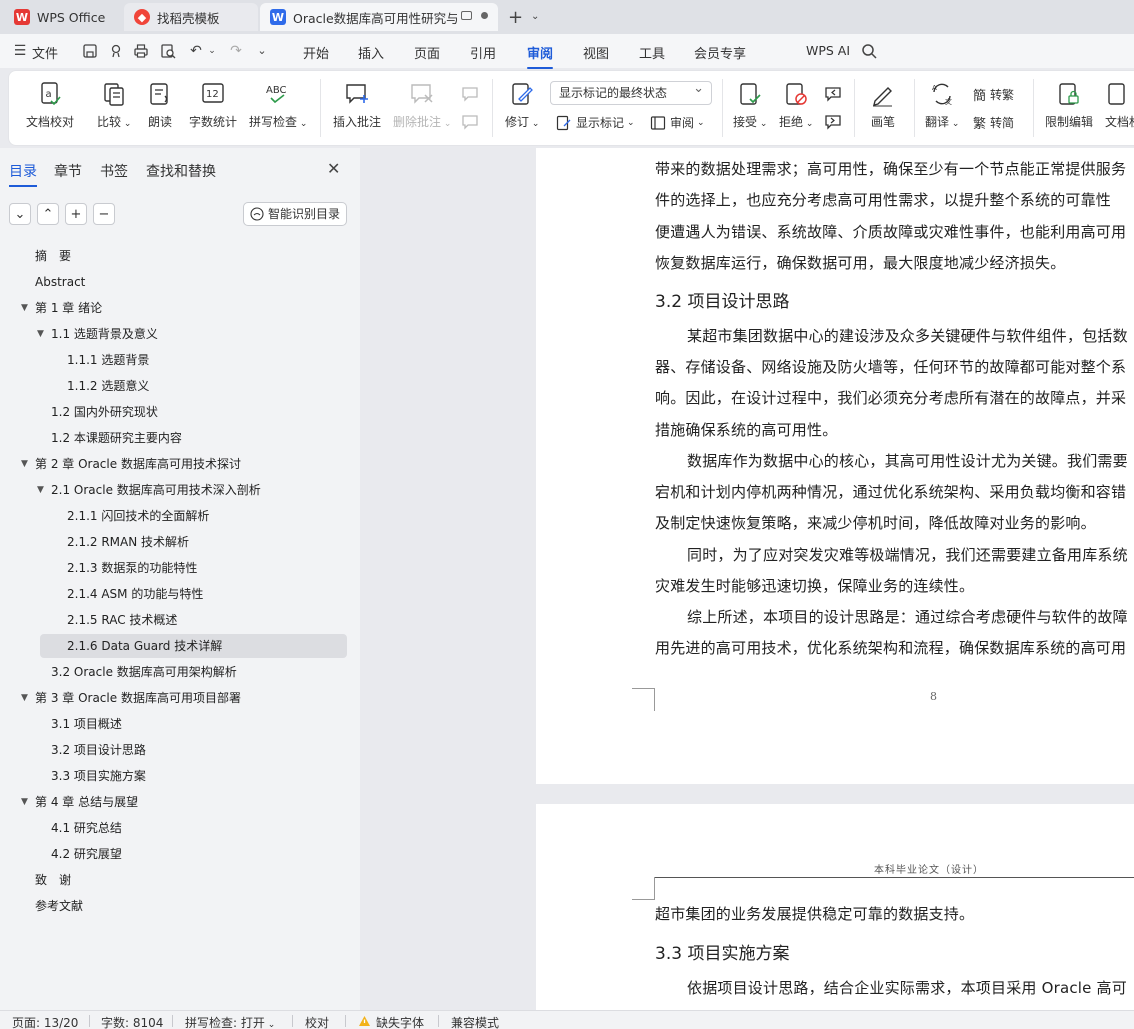 The image size is (1134, 1029). Describe the element at coordinates (132, 568) in the screenshot. I see `toc-item: 2.1.3 数据泵的功能特性` at that location.